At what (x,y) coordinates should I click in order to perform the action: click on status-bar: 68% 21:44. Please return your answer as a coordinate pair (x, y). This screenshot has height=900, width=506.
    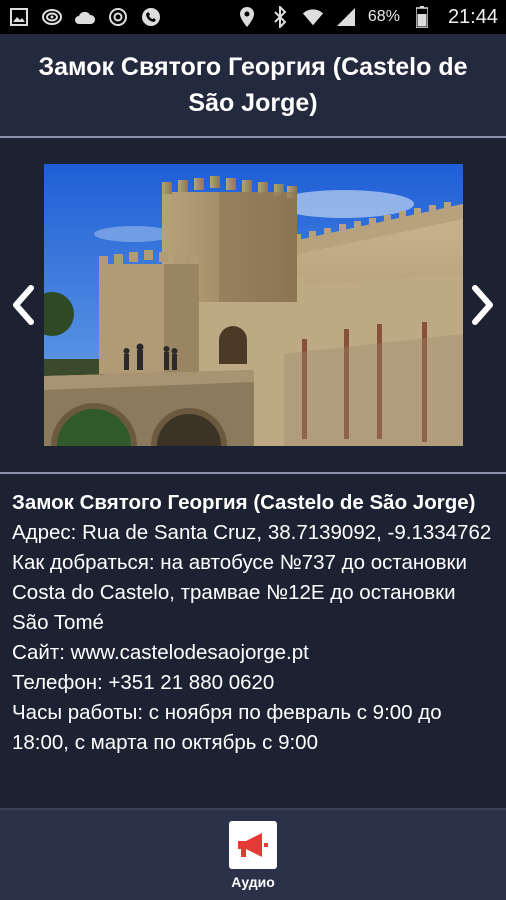
    Looking at the image, I should click on (253, 17).